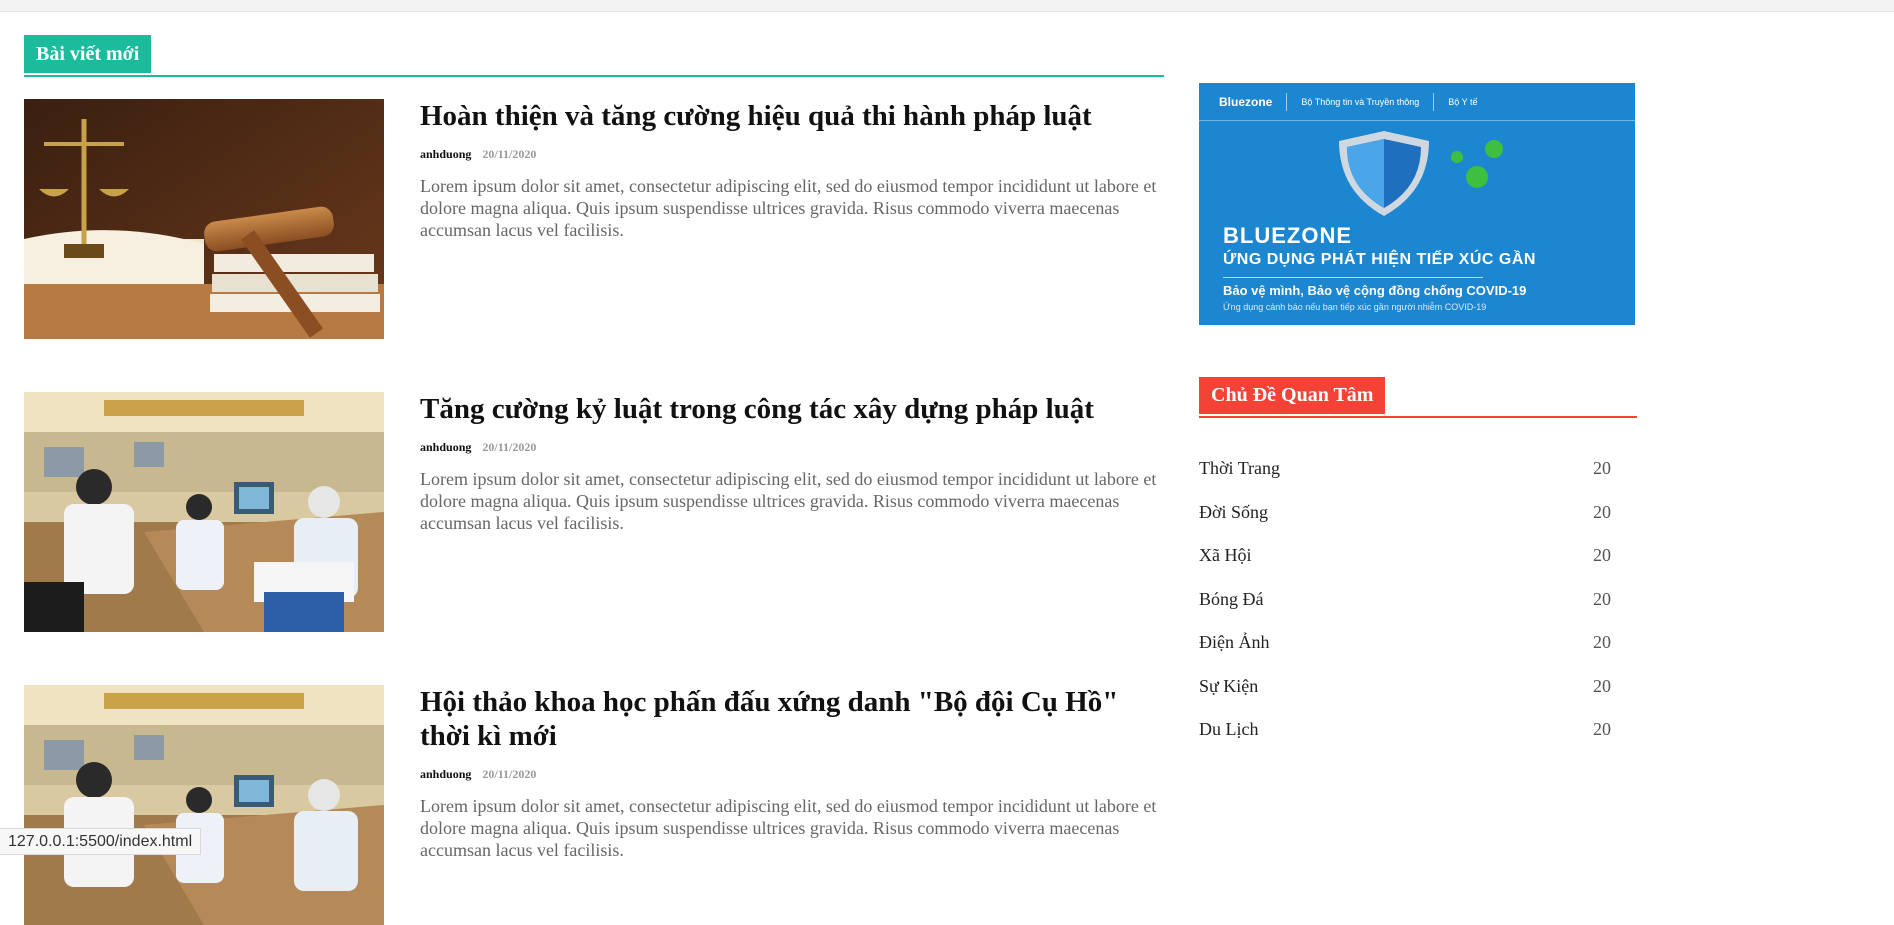  Describe the element at coordinates (1228, 698) in the screenshot. I see `topic-label: Sự Kiện` at that location.